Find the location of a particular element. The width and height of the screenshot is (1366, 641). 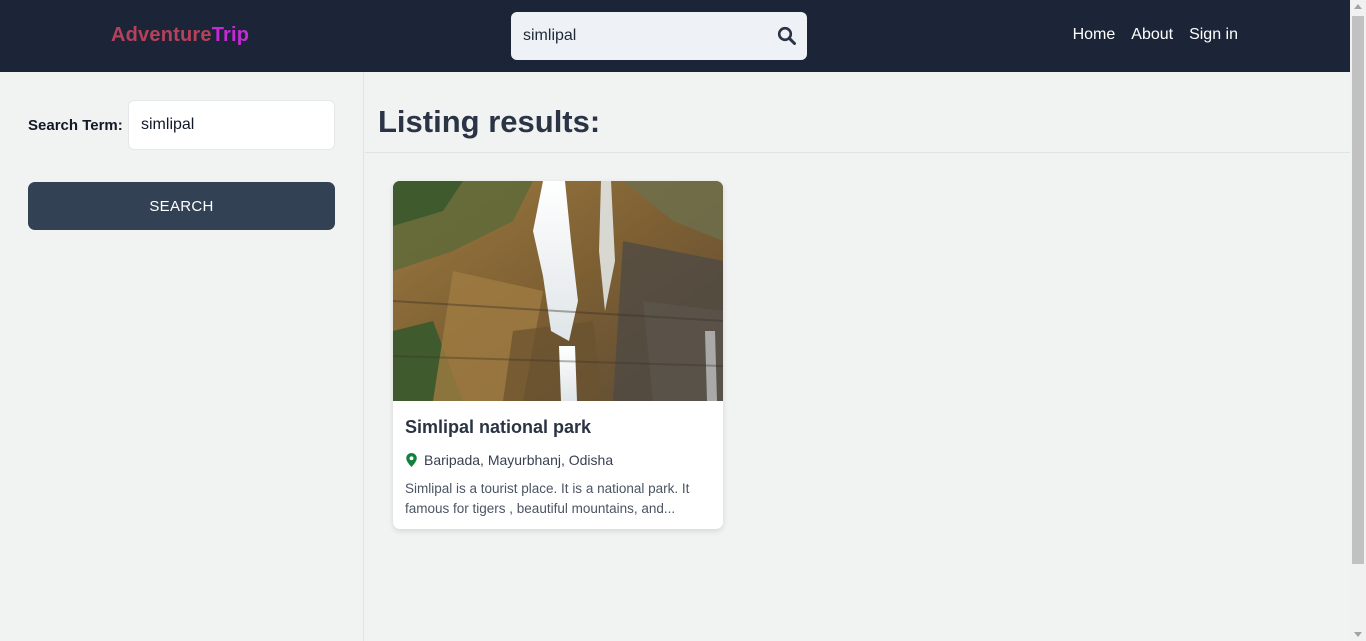

top-navbar: AdventureTrip Home About Sign in is located at coordinates (675, 36).